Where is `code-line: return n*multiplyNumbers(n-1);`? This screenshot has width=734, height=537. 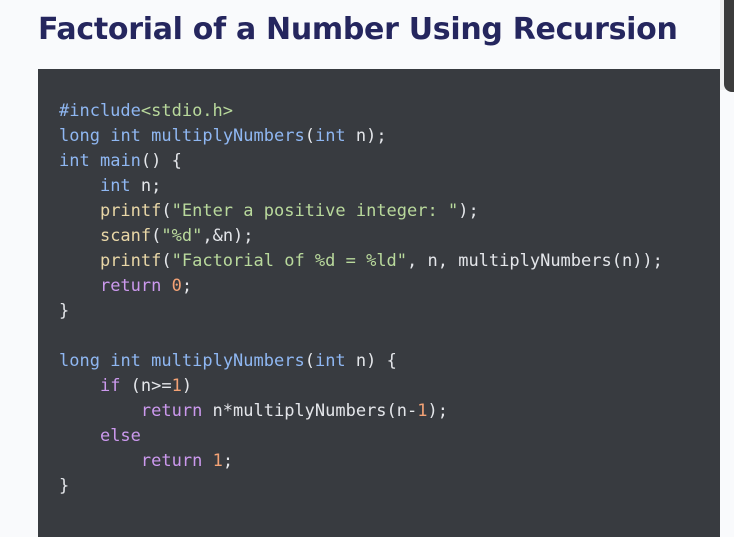 code-line: return n*multiplyNumbers(n-1); is located at coordinates (361, 411).